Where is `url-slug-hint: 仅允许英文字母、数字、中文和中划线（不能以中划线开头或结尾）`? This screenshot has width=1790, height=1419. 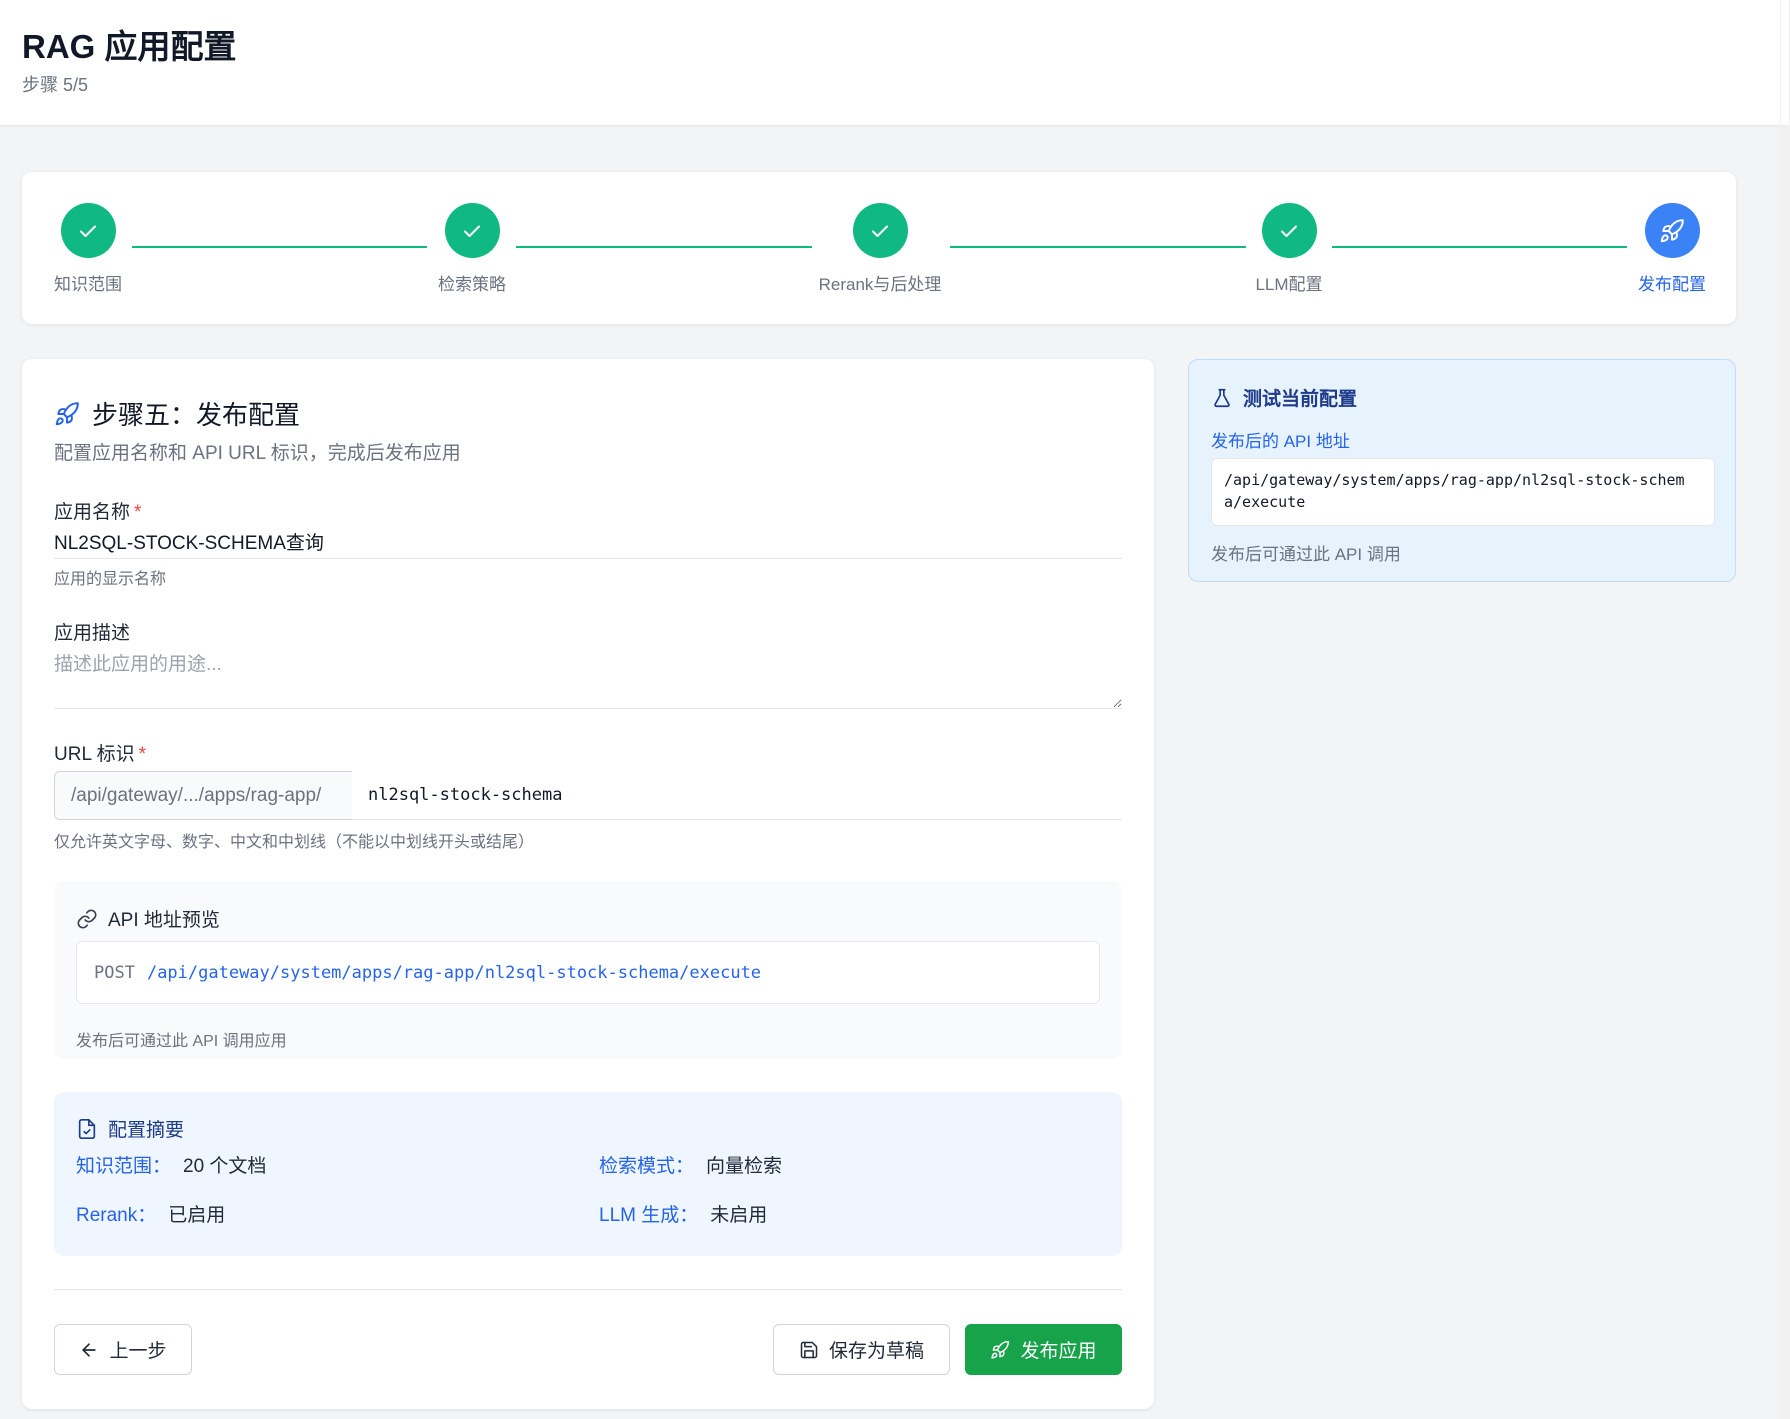
url-slug-hint: 仅允许英文字母、数字、中文和中划线（不能以中划线开头或结尾） is located at coordinates (294, 842).